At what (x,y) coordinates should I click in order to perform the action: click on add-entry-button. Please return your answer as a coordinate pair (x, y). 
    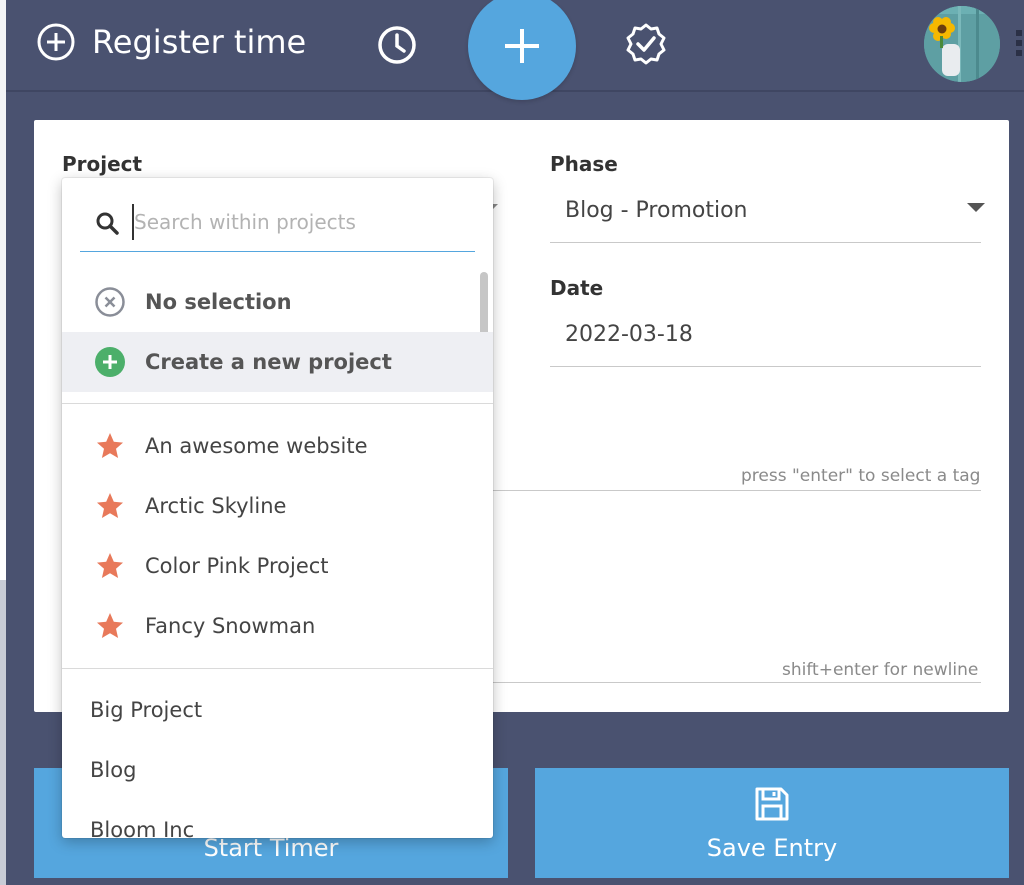
    Looking at the image, I should click on (522, 50).